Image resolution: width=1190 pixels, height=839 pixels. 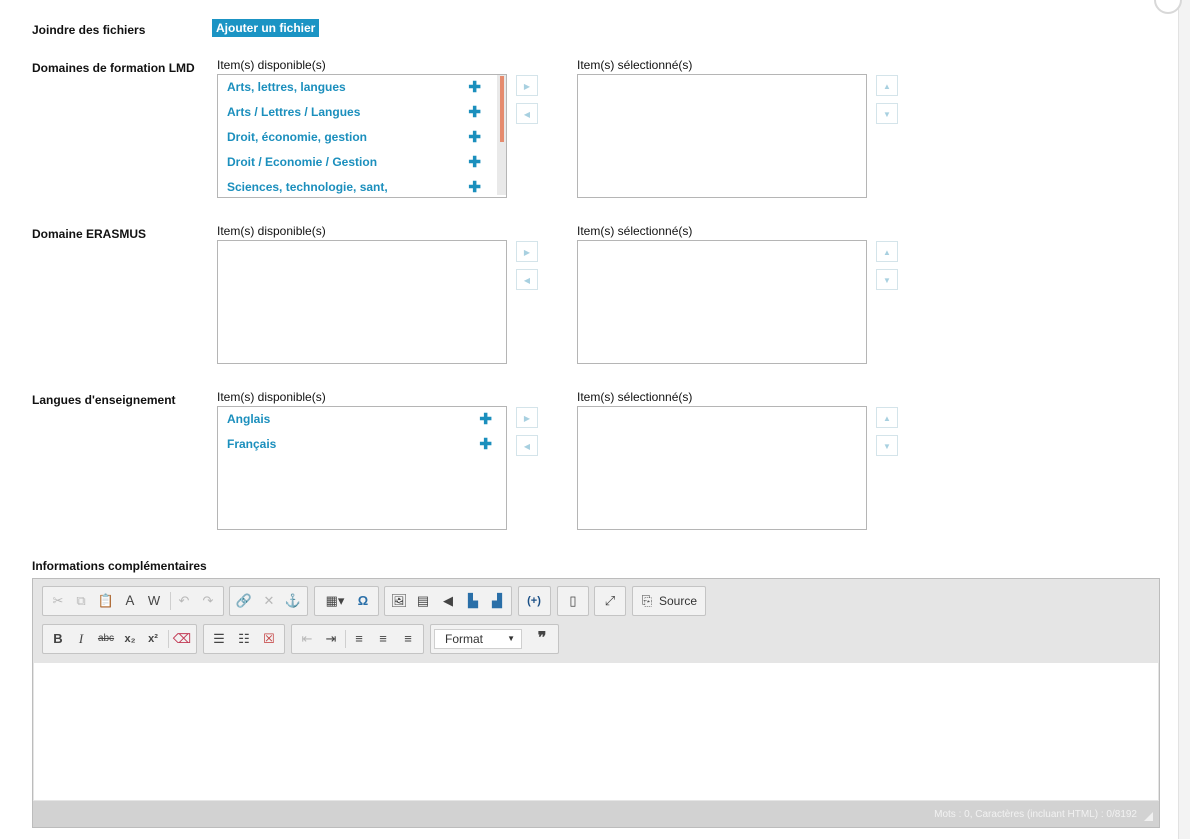 I want to click on clipboard-group: ✂ ⧉ 📋 Ａ W ↶ ↷, so click(x=133, y=601).